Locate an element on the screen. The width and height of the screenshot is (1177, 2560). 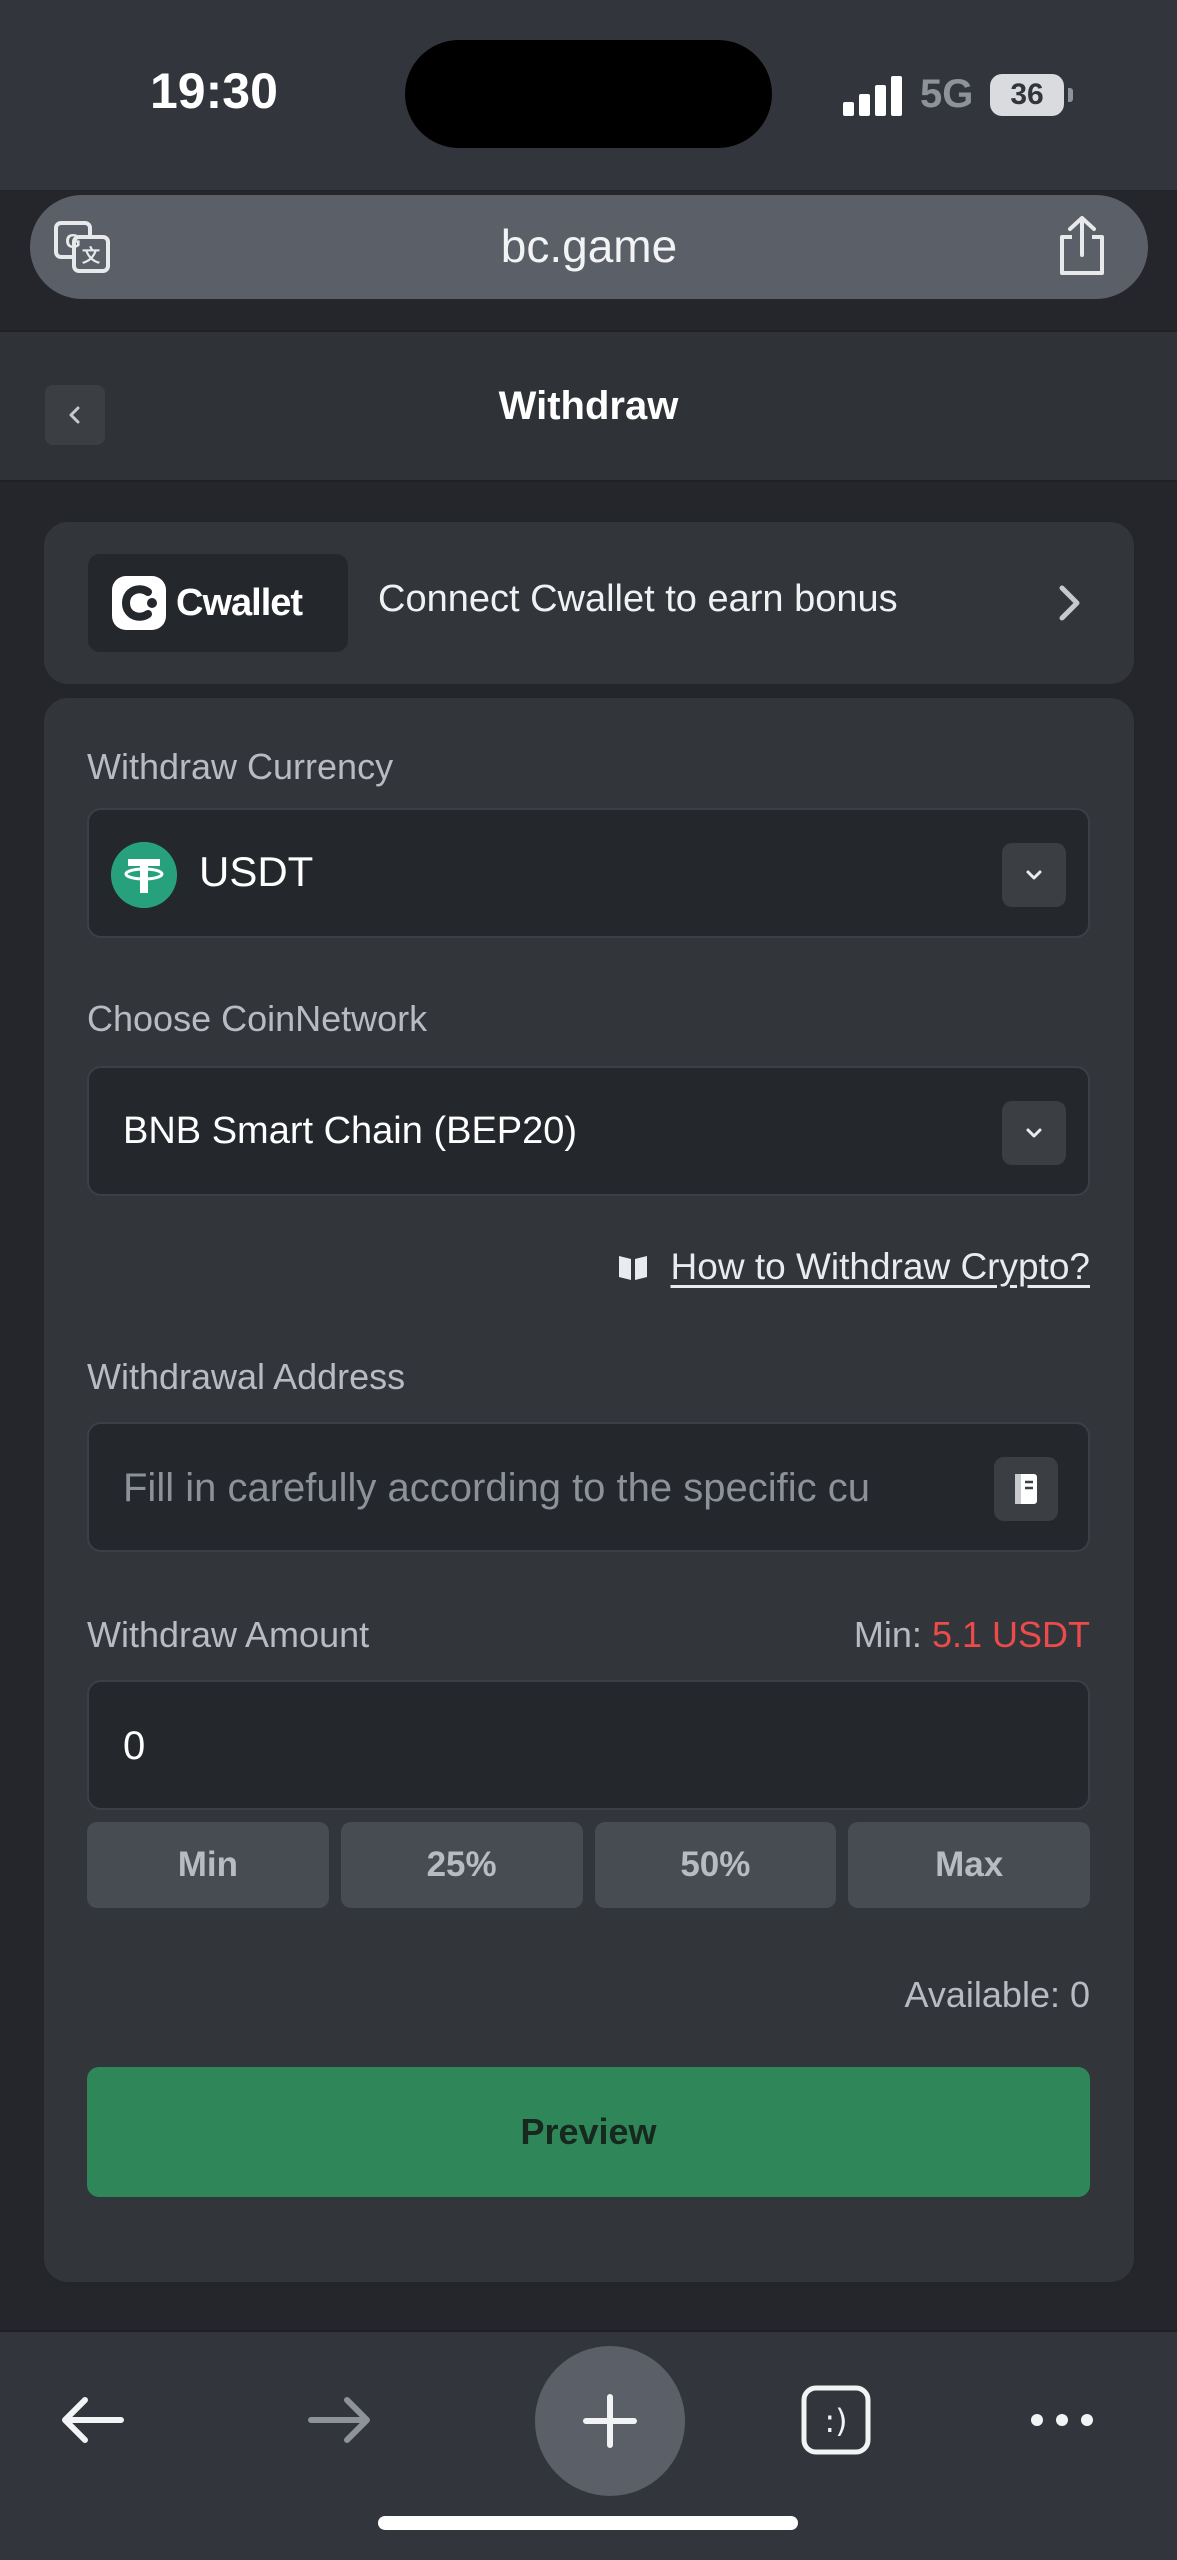
network-dropdown-button is located at coordinates (1034, 1133).